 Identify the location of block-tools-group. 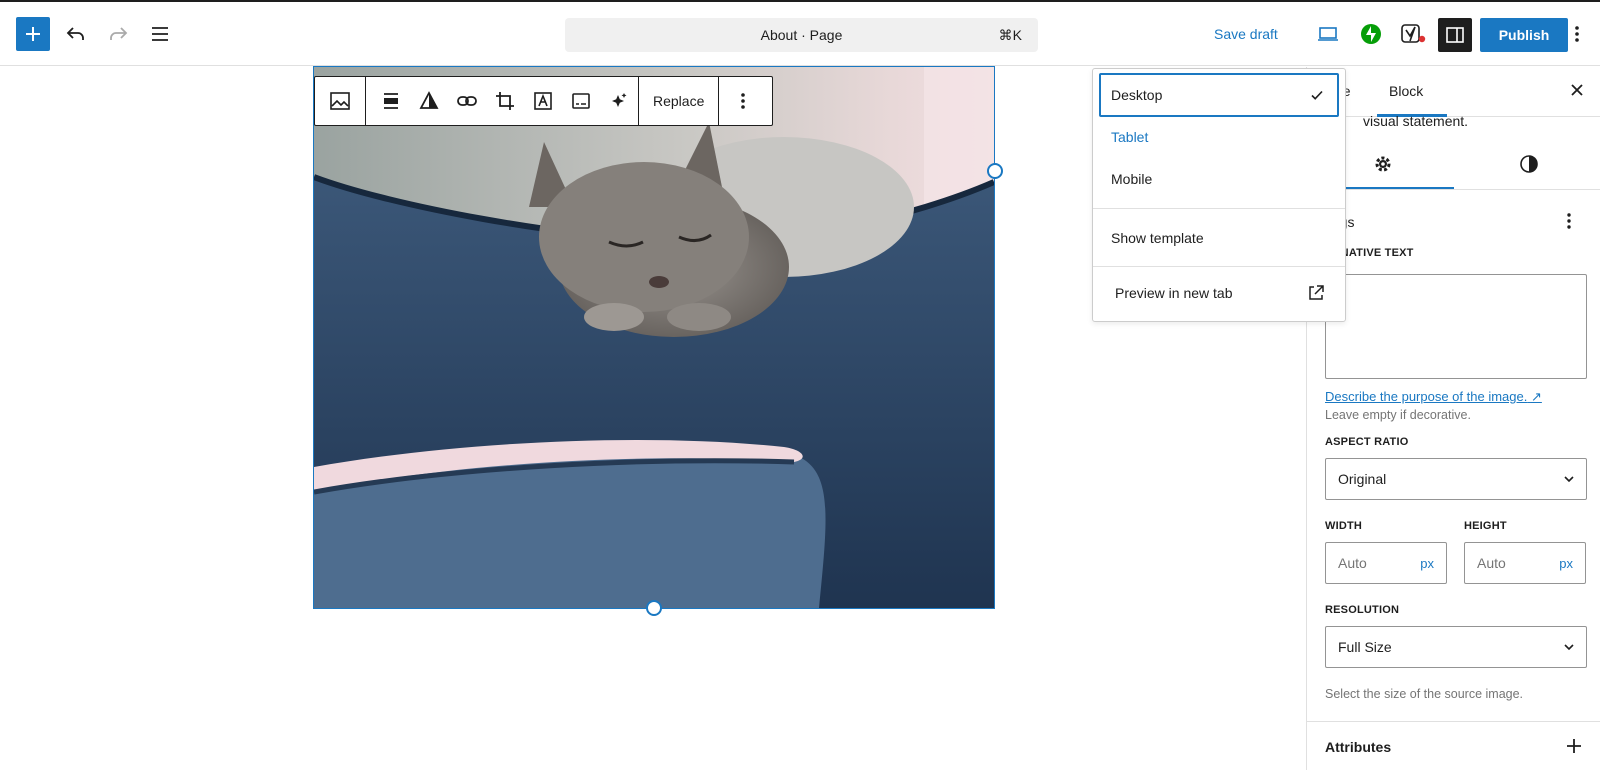
(502, 101).